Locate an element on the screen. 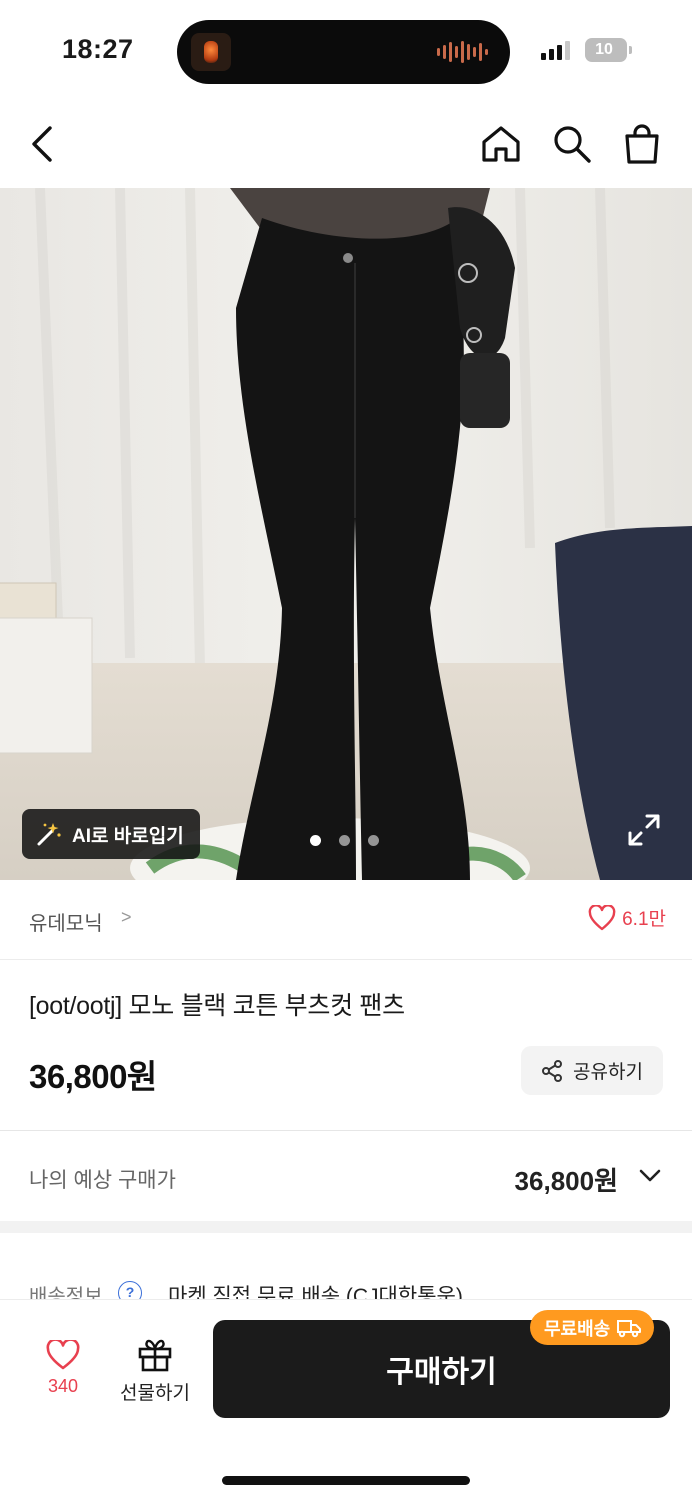  carousel-indicator is located at coordinates (344, 840).